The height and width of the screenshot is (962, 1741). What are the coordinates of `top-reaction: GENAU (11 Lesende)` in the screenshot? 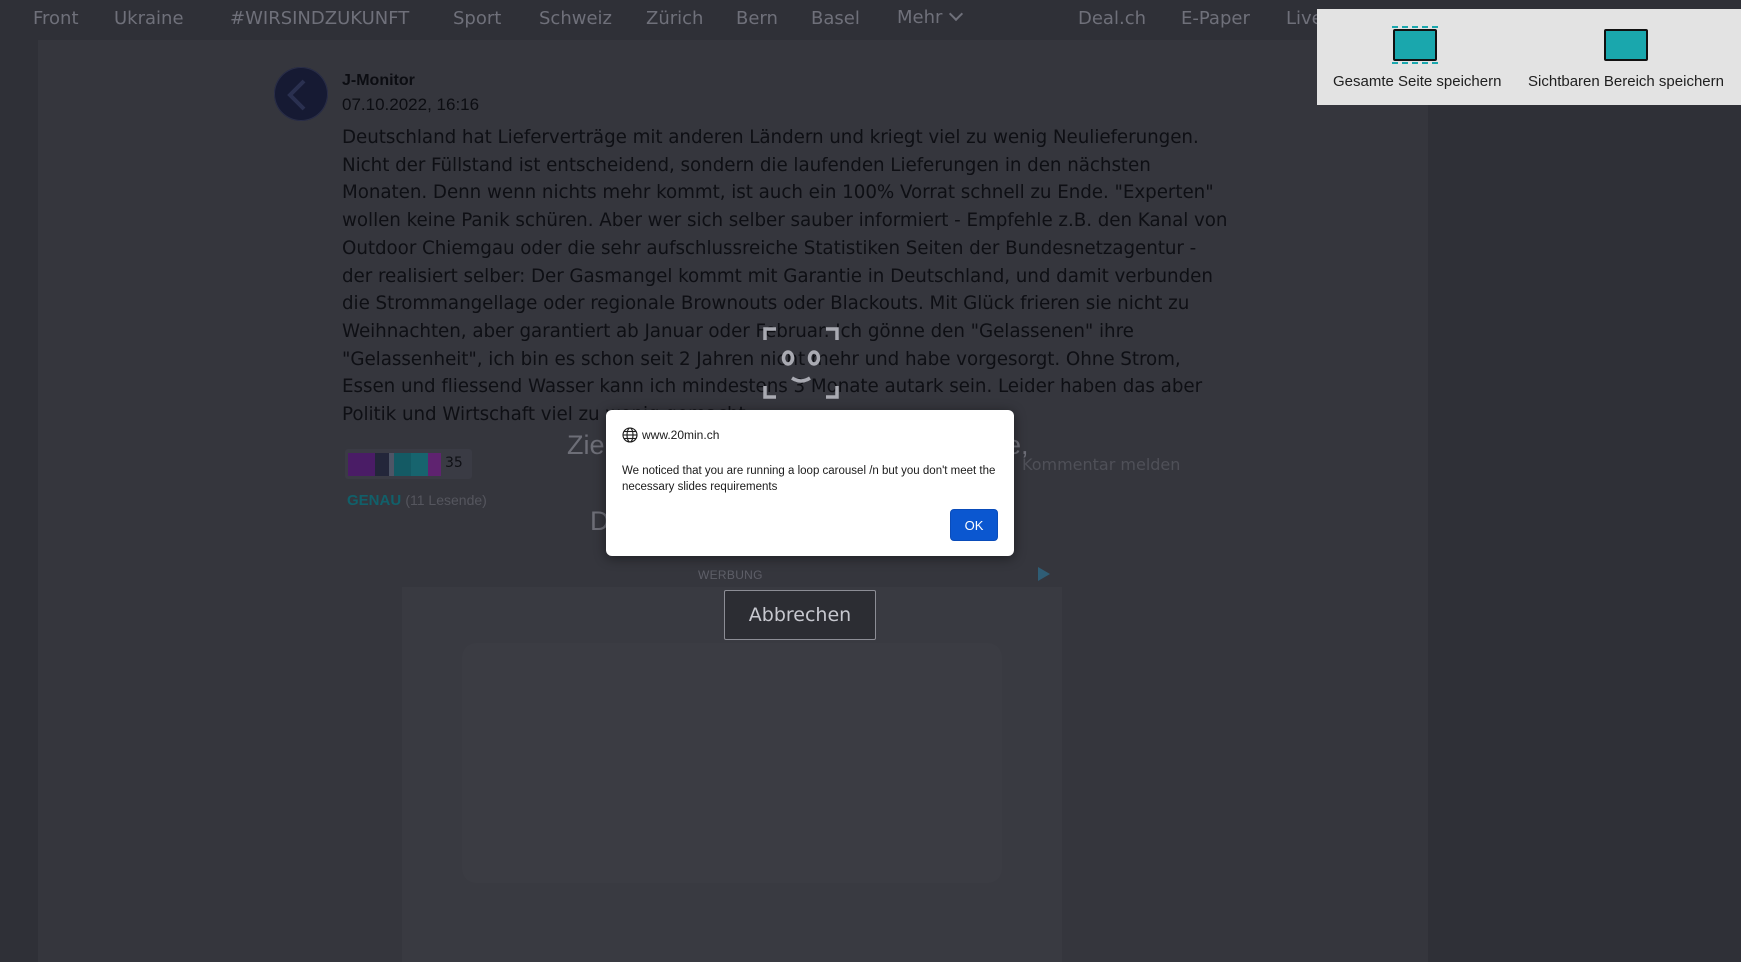 It's located at (417, 500).